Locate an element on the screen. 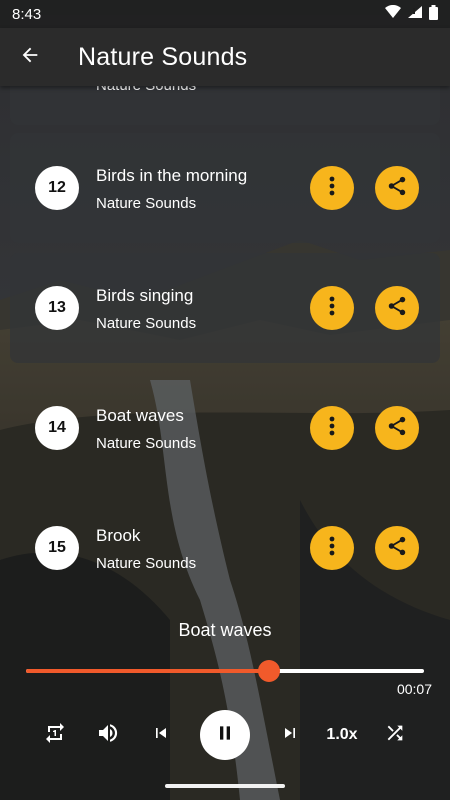  app-bar: Nature Sounds is located at coordinates (225, 57).